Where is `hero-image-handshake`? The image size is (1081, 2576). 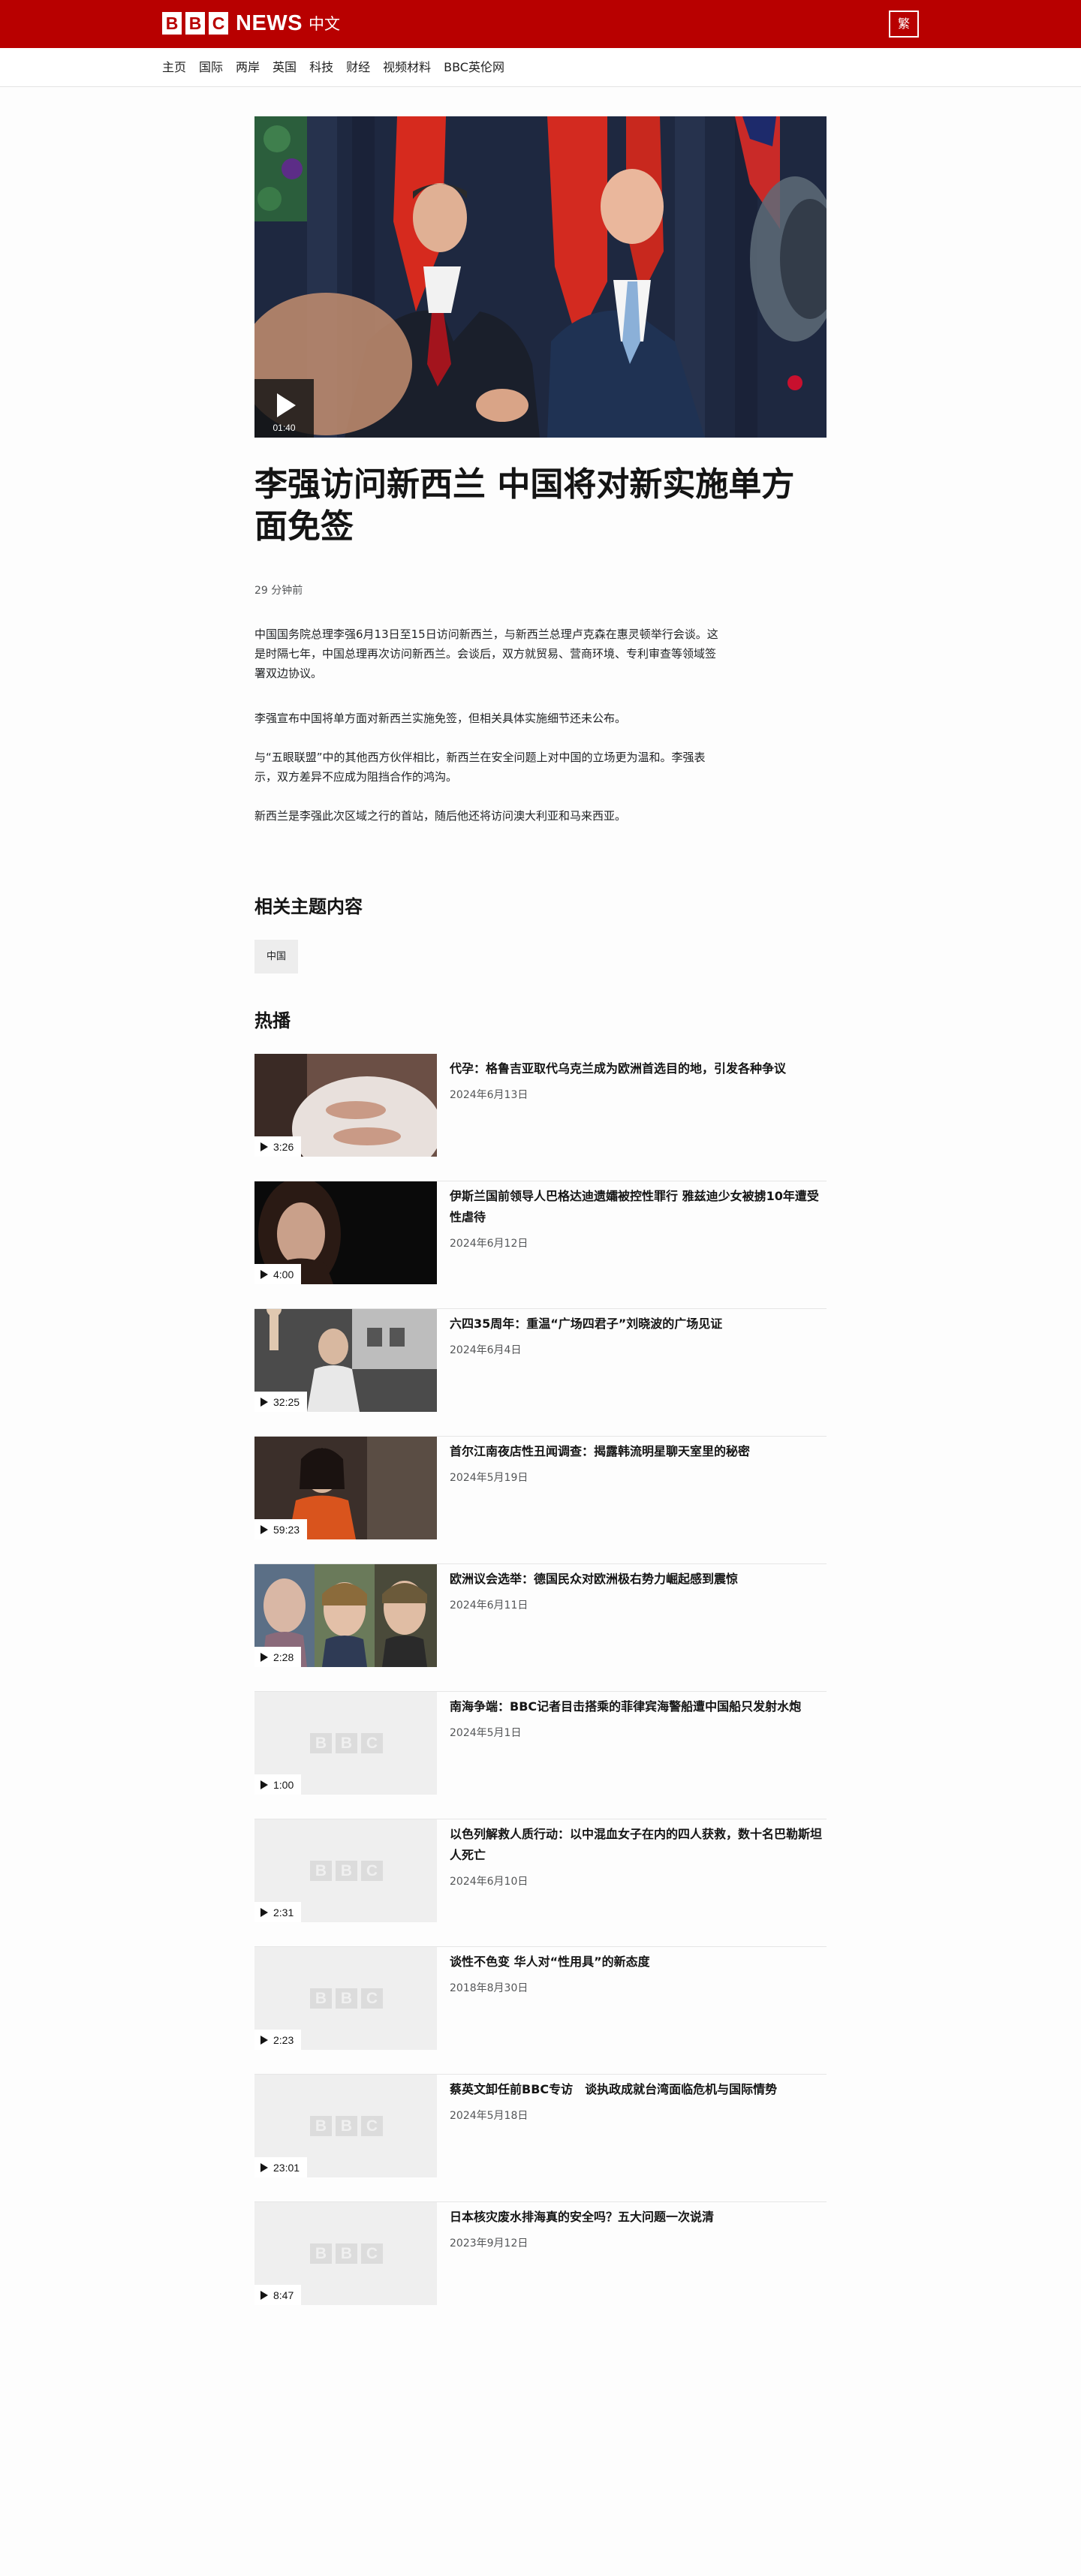 hero-image-handshake is located at coordinates (540, 277).